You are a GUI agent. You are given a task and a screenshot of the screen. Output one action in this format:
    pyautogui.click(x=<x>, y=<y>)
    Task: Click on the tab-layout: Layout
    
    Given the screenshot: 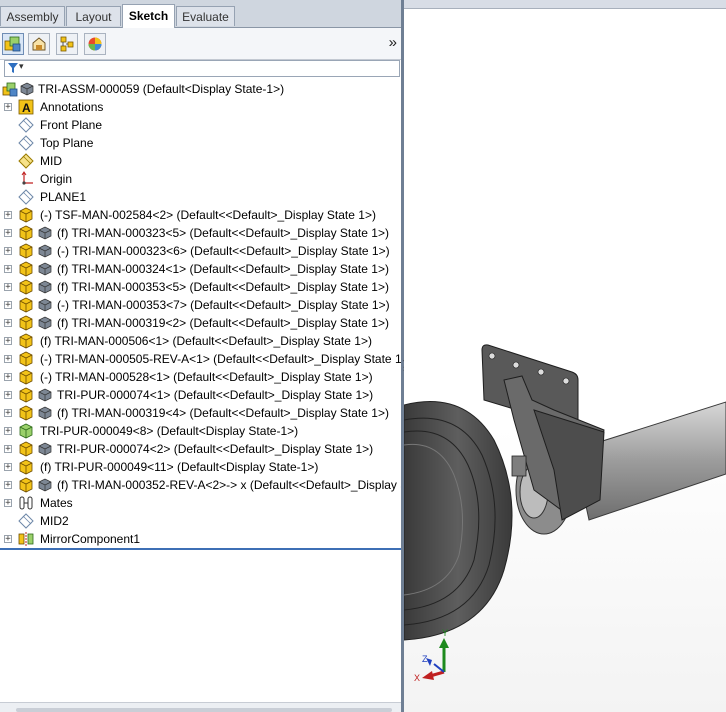 What is the action you would take?
    pyautogui.click(x=93, y=16)
    